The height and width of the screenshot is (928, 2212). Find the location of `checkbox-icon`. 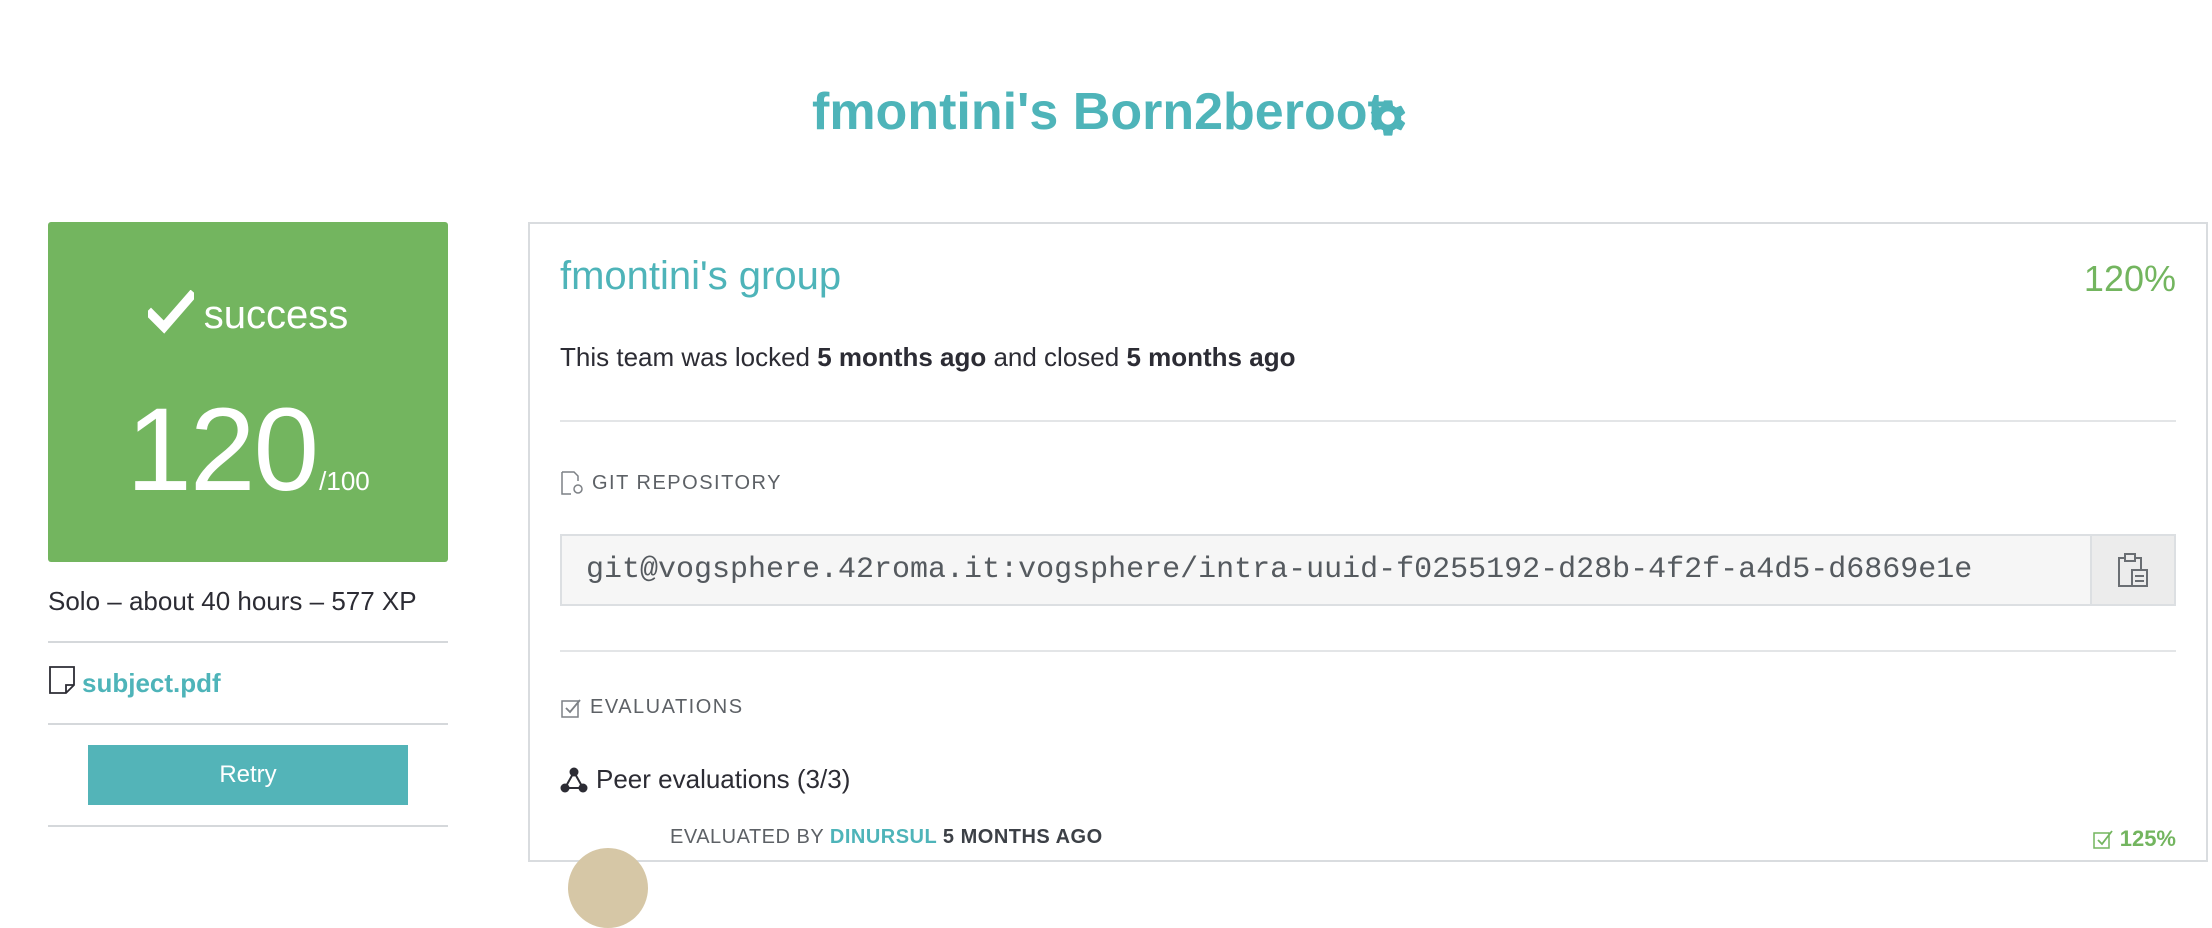

checkbox-icon is located at coordinates (571, 708).